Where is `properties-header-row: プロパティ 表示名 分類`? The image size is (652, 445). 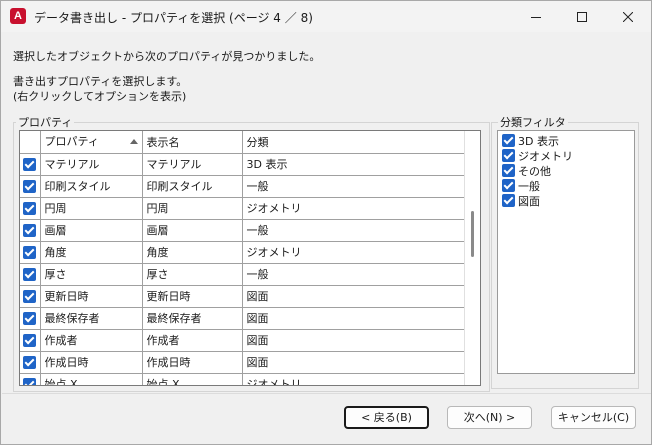
properties-header-row: プロパティ 表示名 分類 is located at coordinates (243, 142).